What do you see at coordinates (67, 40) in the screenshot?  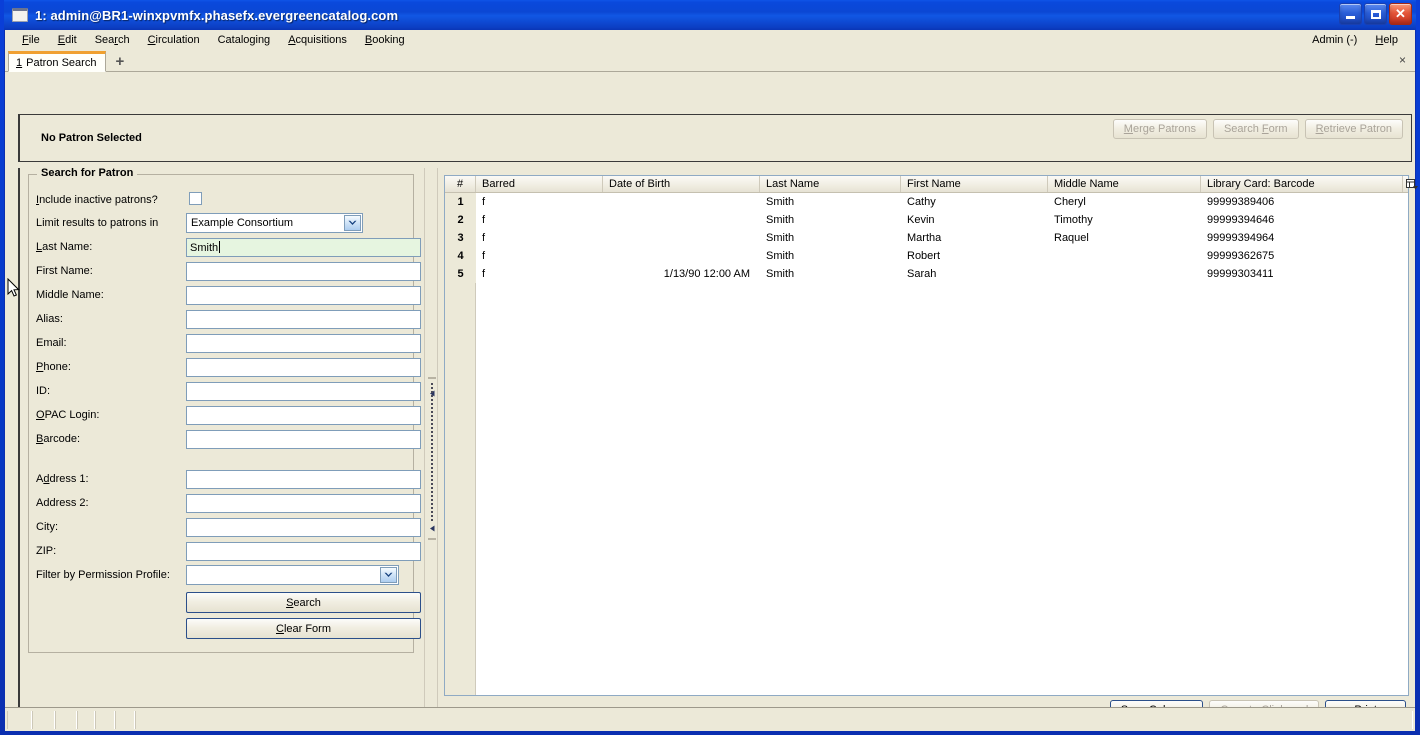 I see `menu-edit: Edit` at bounding box center [67, 40].